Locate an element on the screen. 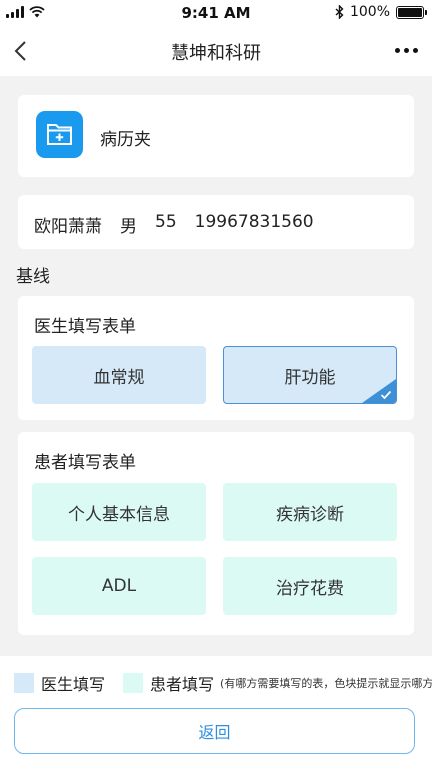 The image size is (432, 768). legend: 医生填写 患者填写 (有哪方需要填写的表，色块提示就显示哪方) is located at coordinates (223, 683).